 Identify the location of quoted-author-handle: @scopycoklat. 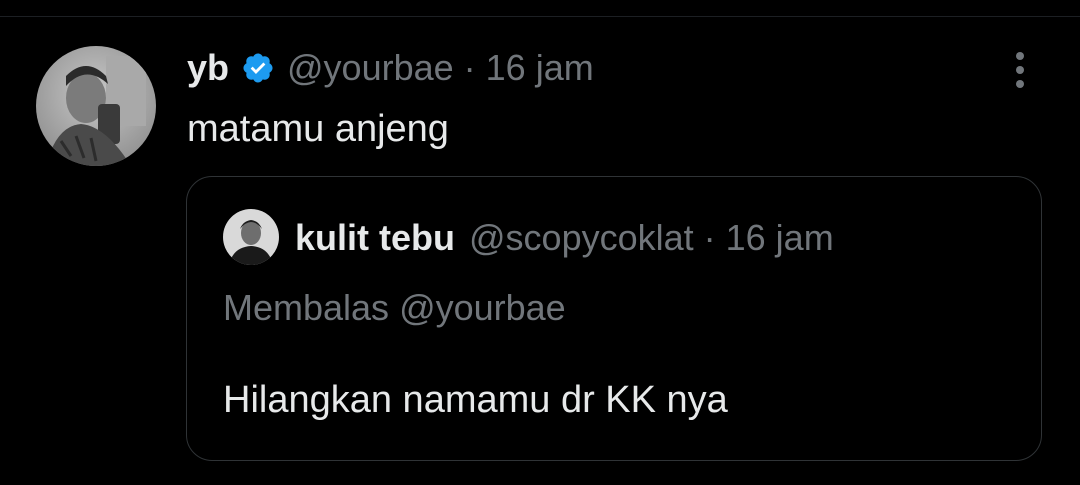
(581, 238).